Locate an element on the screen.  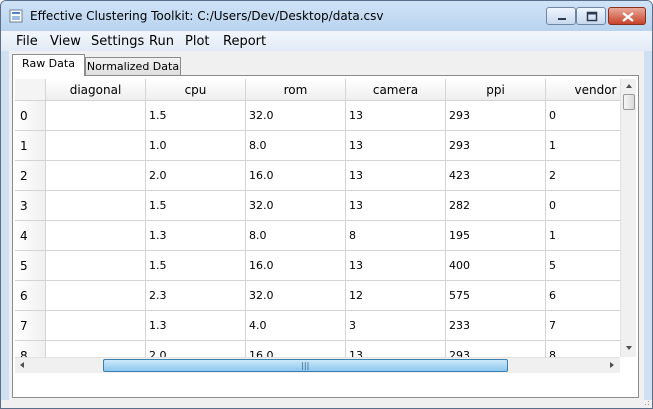
table-cell-vendor: 7 is located at coordinates (583, 326).